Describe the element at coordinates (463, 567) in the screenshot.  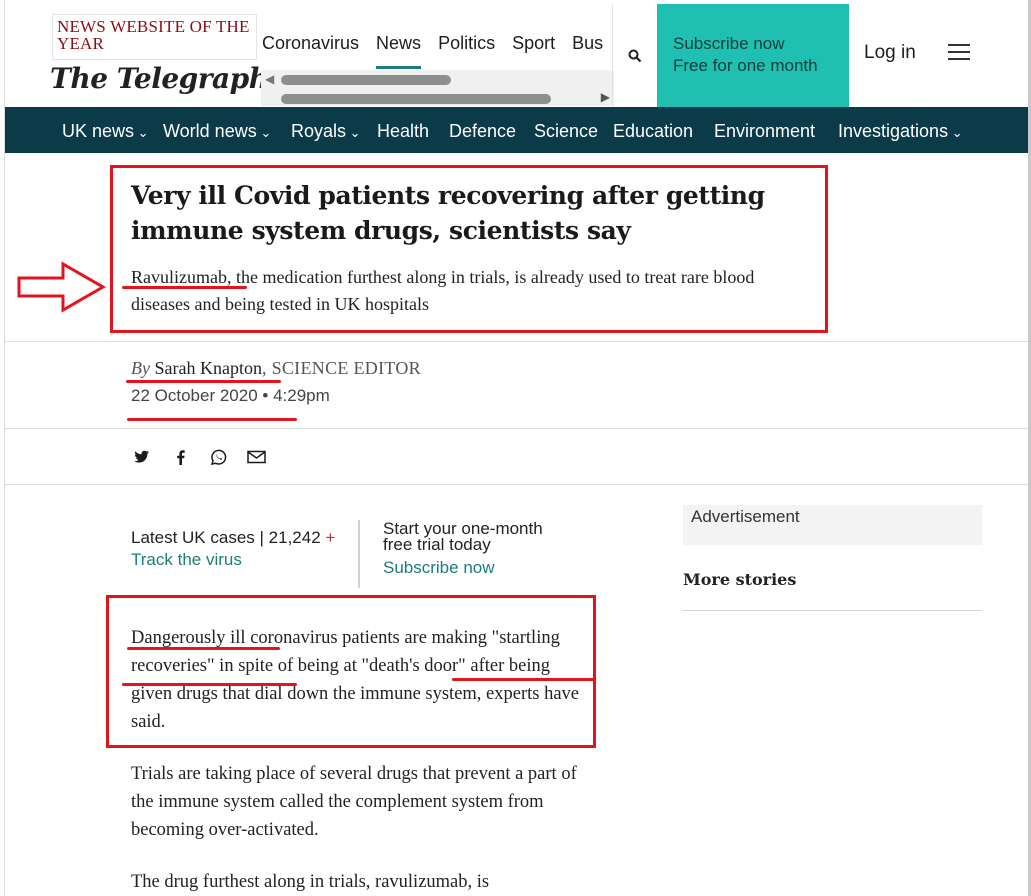
I see `trial-subscribe-link: Subscribe now` at that location.